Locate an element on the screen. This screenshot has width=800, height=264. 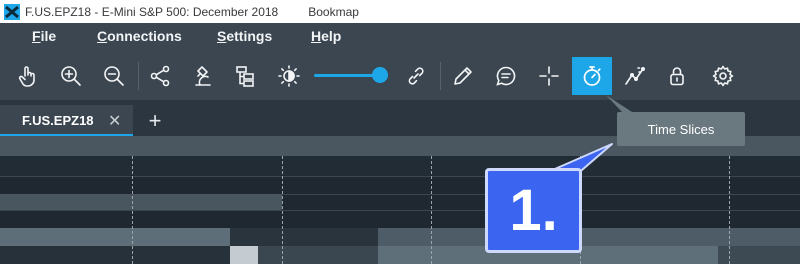
time-slices-button is located at coordinates (592, 76).